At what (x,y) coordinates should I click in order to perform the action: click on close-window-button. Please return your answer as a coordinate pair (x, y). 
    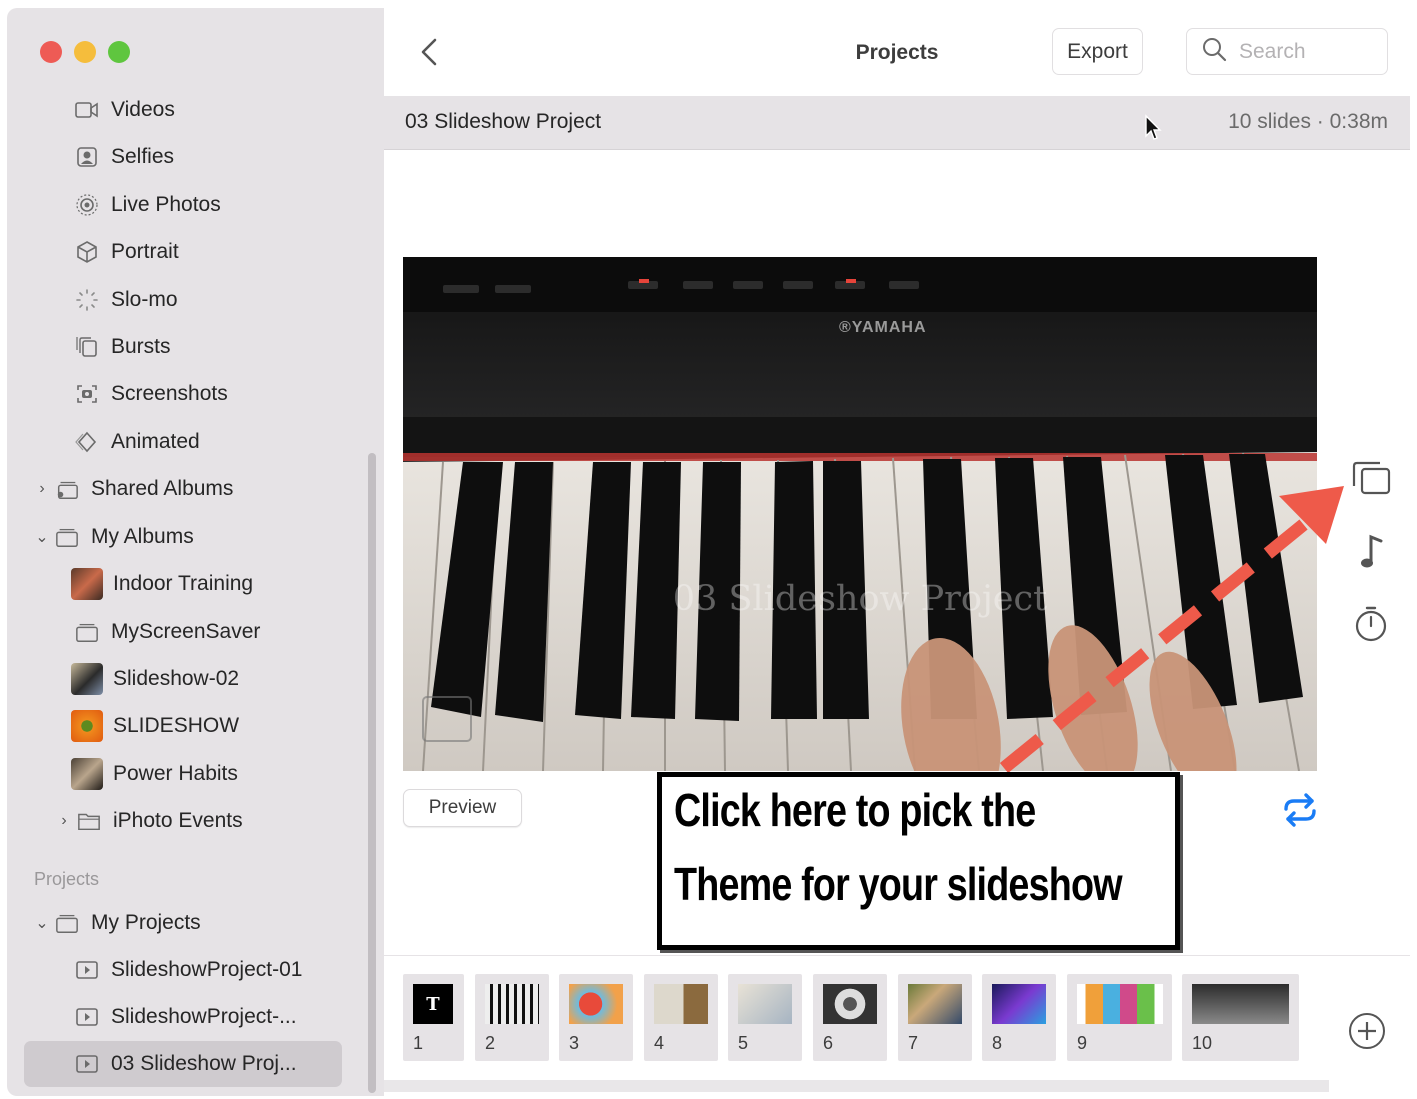
    Looking at the image, I should click on (51, 52).